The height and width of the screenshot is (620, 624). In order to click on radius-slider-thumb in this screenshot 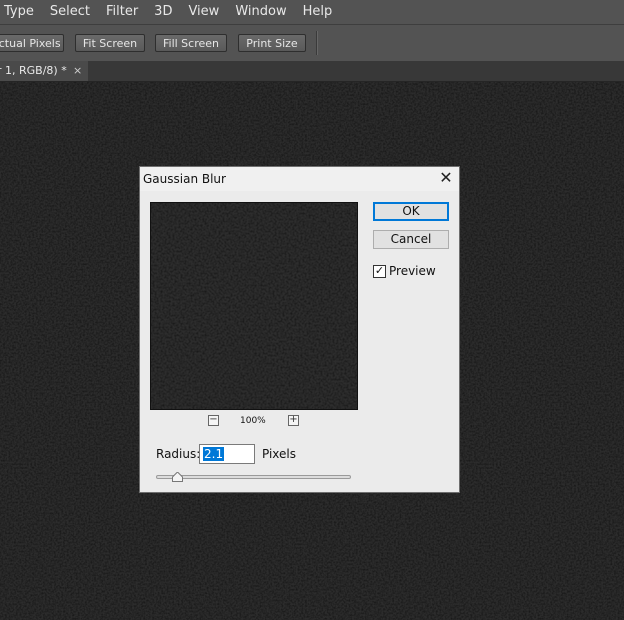, I will do `click(178, 477)`.